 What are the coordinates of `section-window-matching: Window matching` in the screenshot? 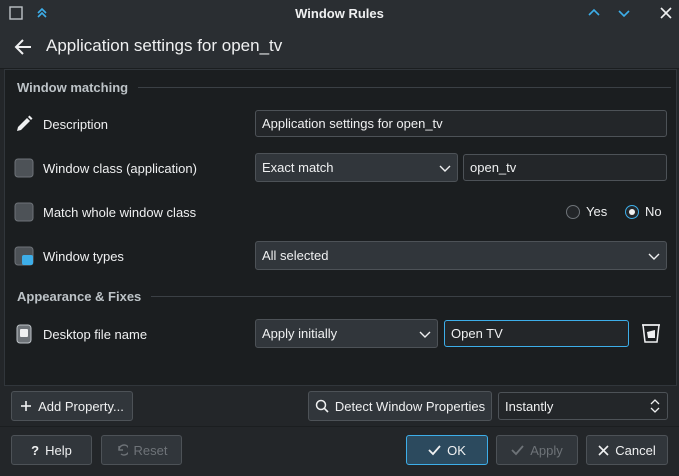 It's located at (344, 87).